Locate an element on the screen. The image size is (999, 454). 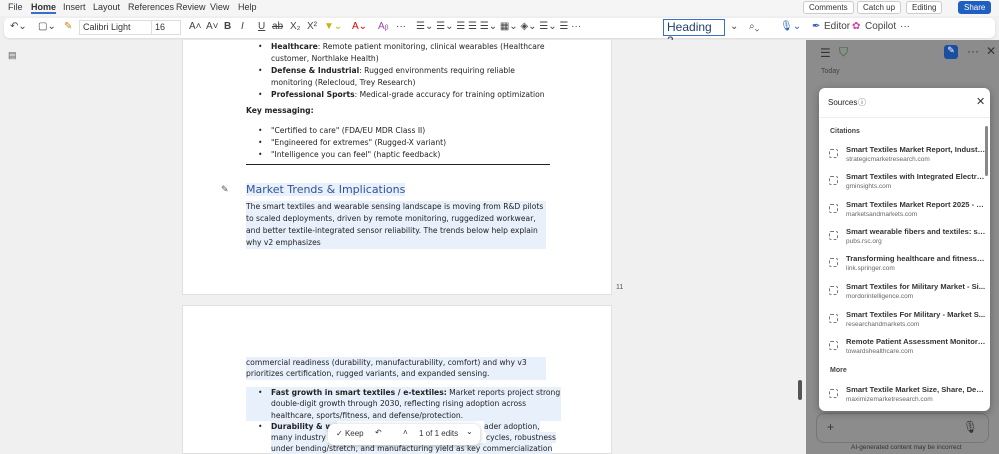
section-heading: Market Trends & Implications is located at coordinates (326, 189).